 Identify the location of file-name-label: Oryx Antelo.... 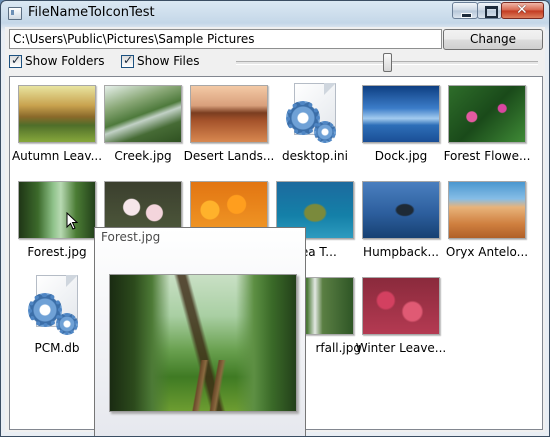
(487, 252).